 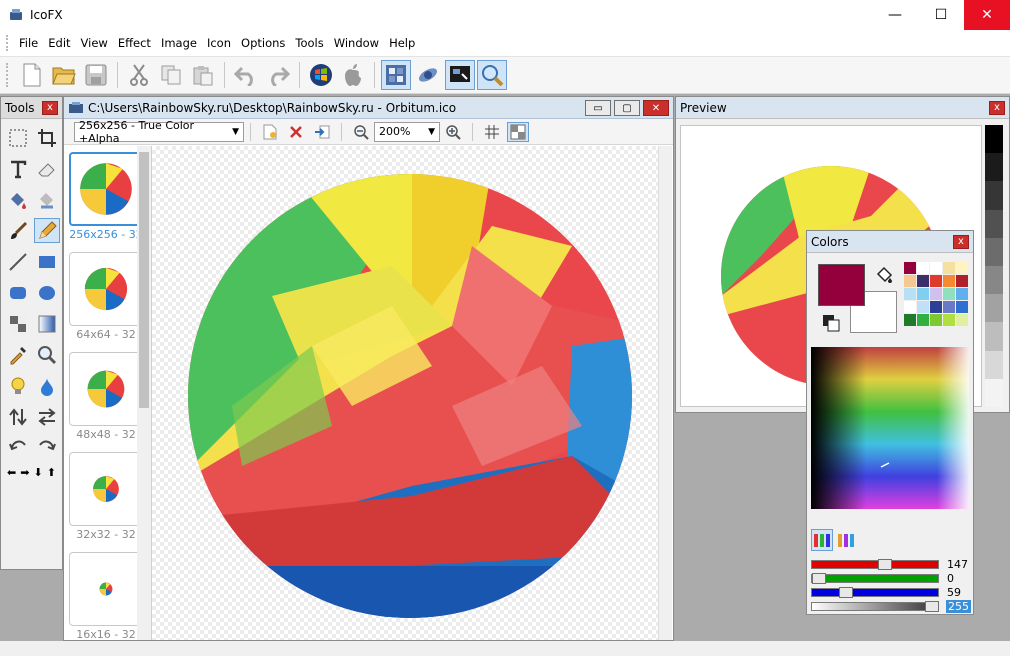 What do you see at coordinates (18, 447) in the screenshot?
I see `rotate-left-tool` at bounding box center [18, 447].